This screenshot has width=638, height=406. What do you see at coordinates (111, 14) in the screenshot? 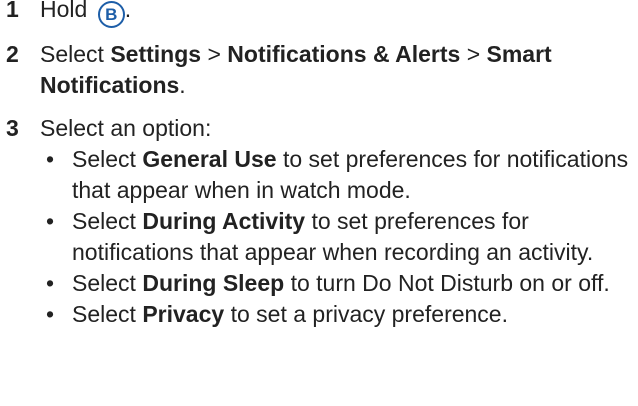
I see `b-button-icon: B` at bounding box center [111, 14].